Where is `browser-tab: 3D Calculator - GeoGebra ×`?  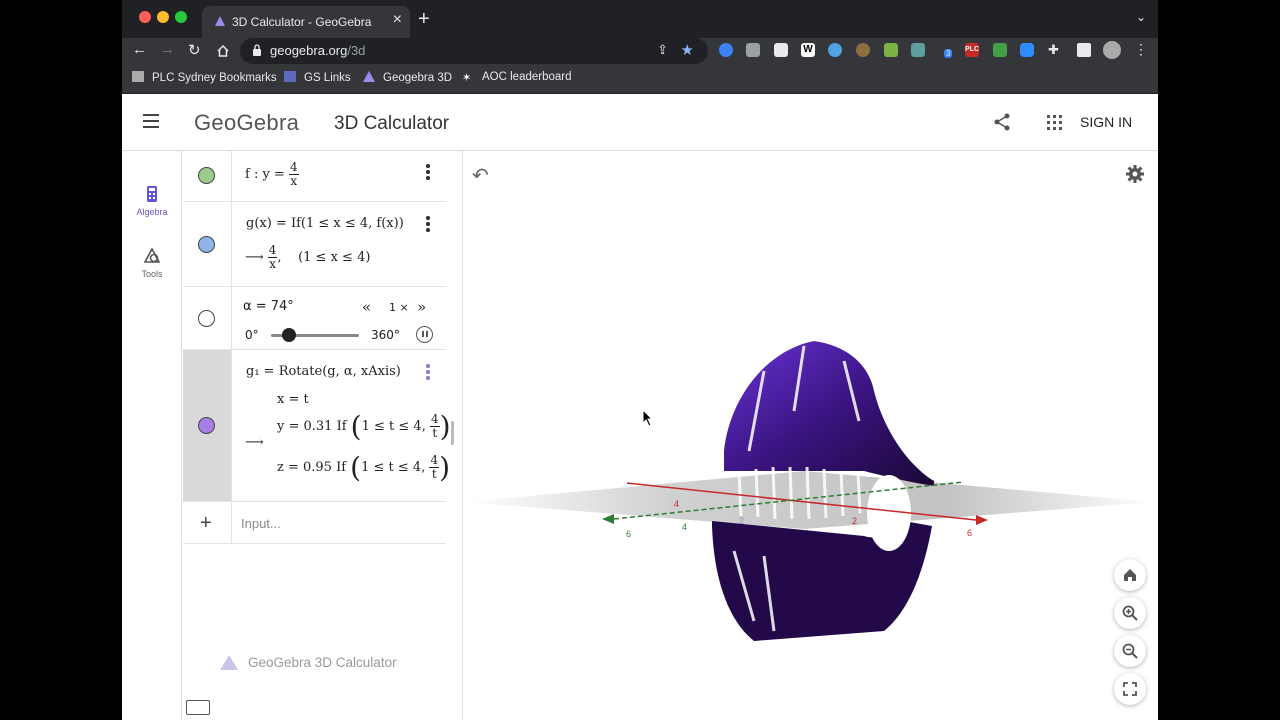 browser-tab: 3D Calculator - GeoGebra × is located at coordinates (306, 22).